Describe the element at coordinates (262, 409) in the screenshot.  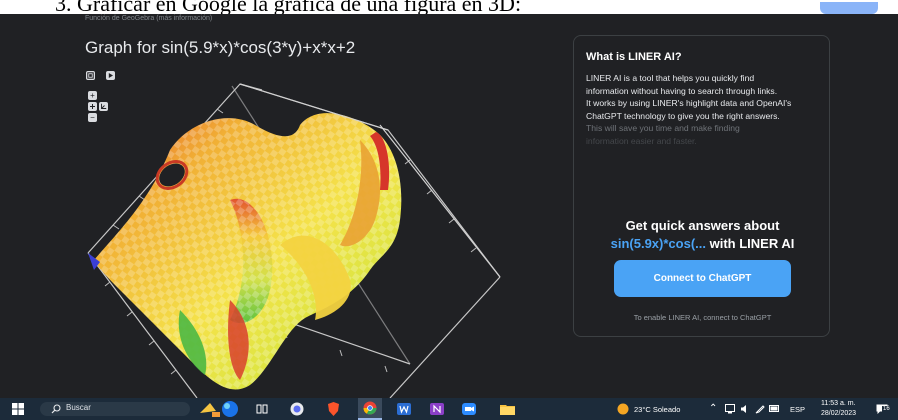
I see `task-view-icon` at that location.